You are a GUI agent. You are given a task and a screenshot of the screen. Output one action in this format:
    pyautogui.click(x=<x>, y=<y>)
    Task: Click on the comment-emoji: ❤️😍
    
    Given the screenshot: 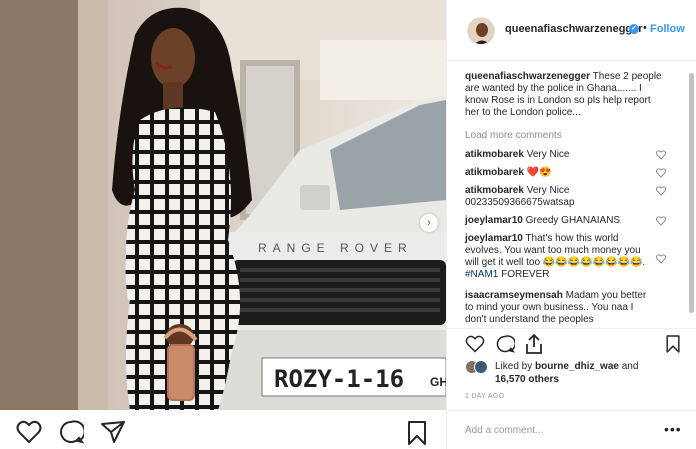 What is the action you would take?
    pyautogui.click(x=539, y=172)
    